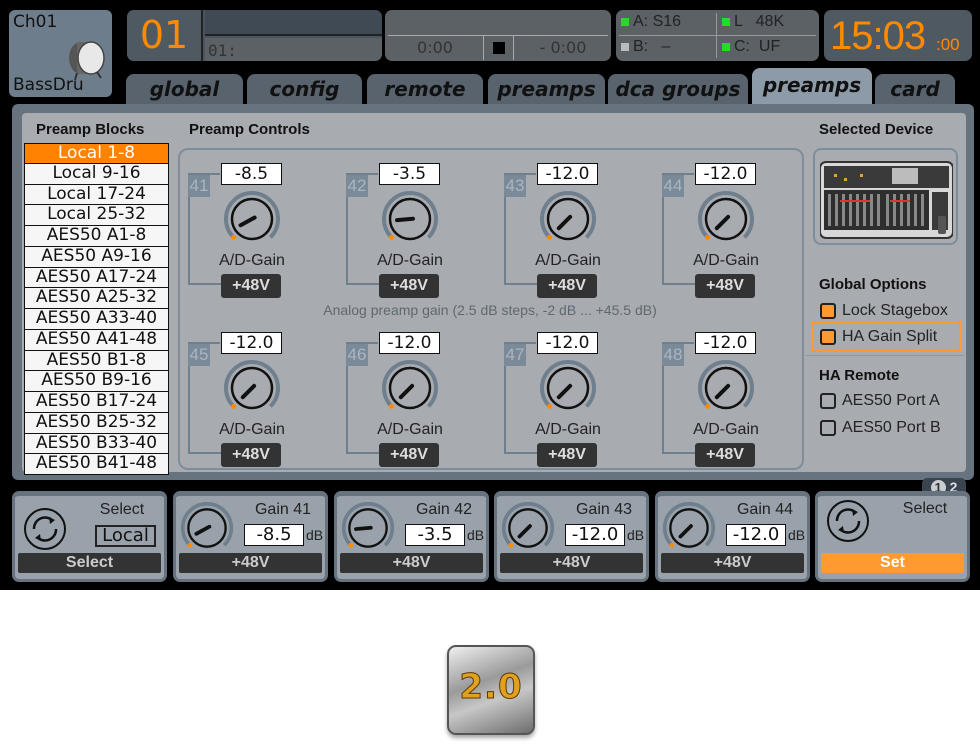  What do you see at coordinates (96, 298) in the screenshot?
I see `preamp-block-item: AES50 A25-32` at bounding box center [96, 298].